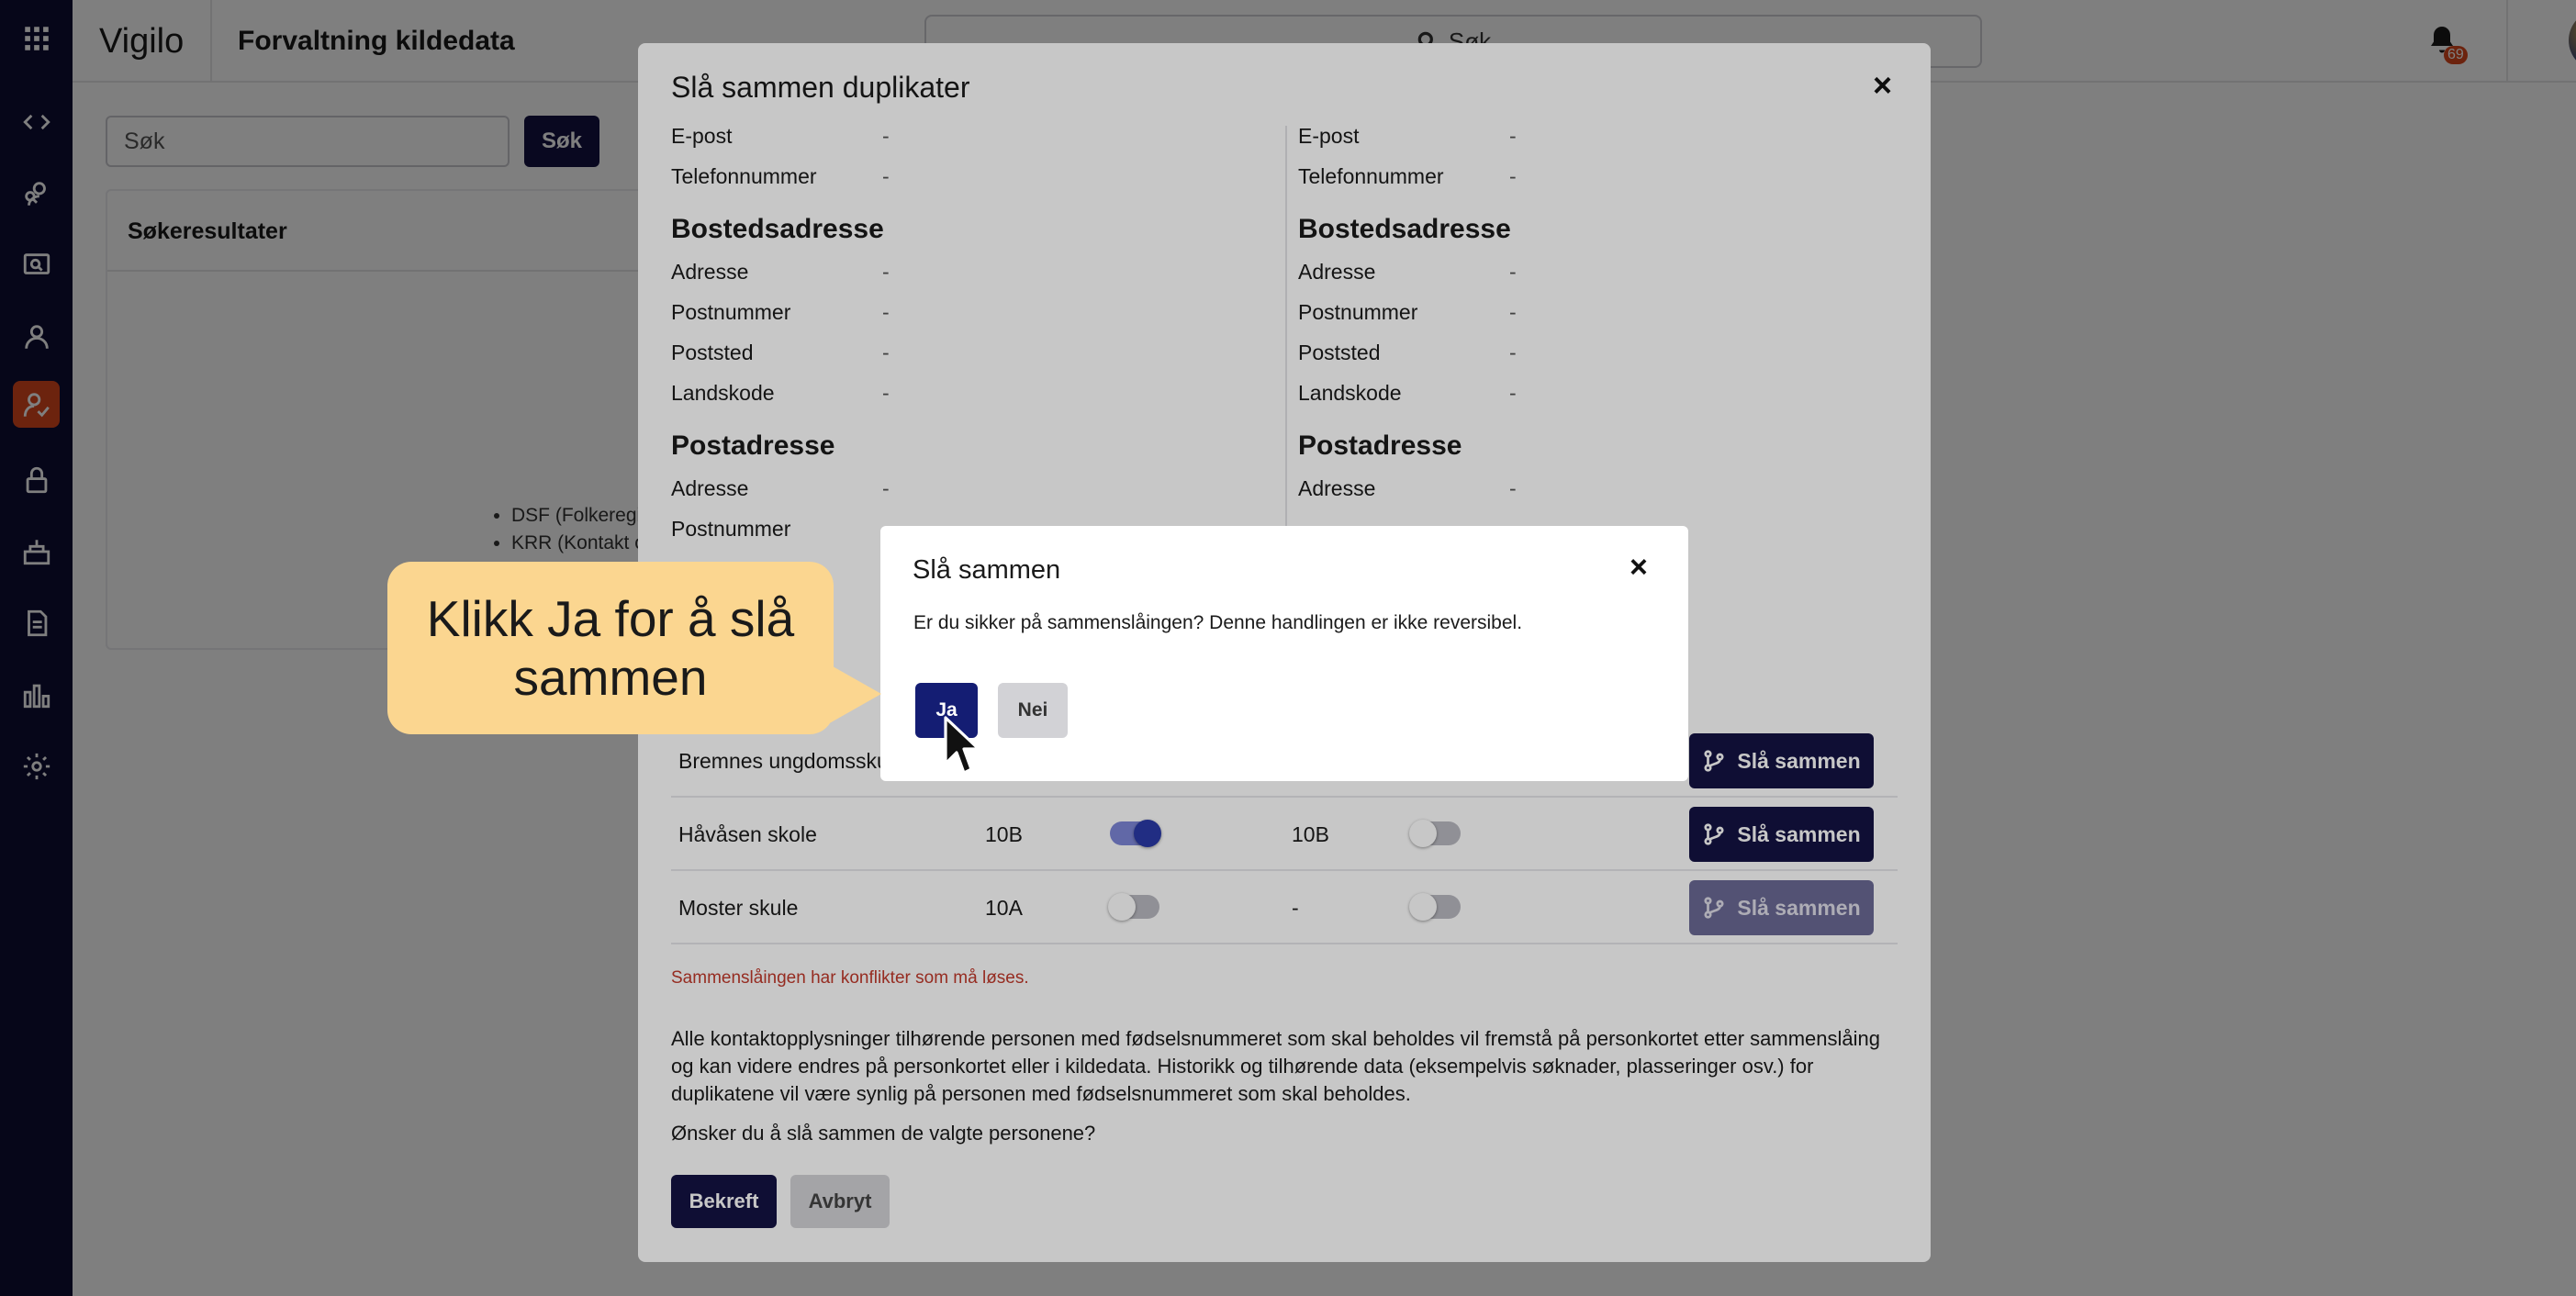 This screenshot has height=1296, width=2576. Describe the element at coordinates (610, 648) in the screenshot. I see `tutorial-callout: Klikk Ja for å slå sammen` at that location.